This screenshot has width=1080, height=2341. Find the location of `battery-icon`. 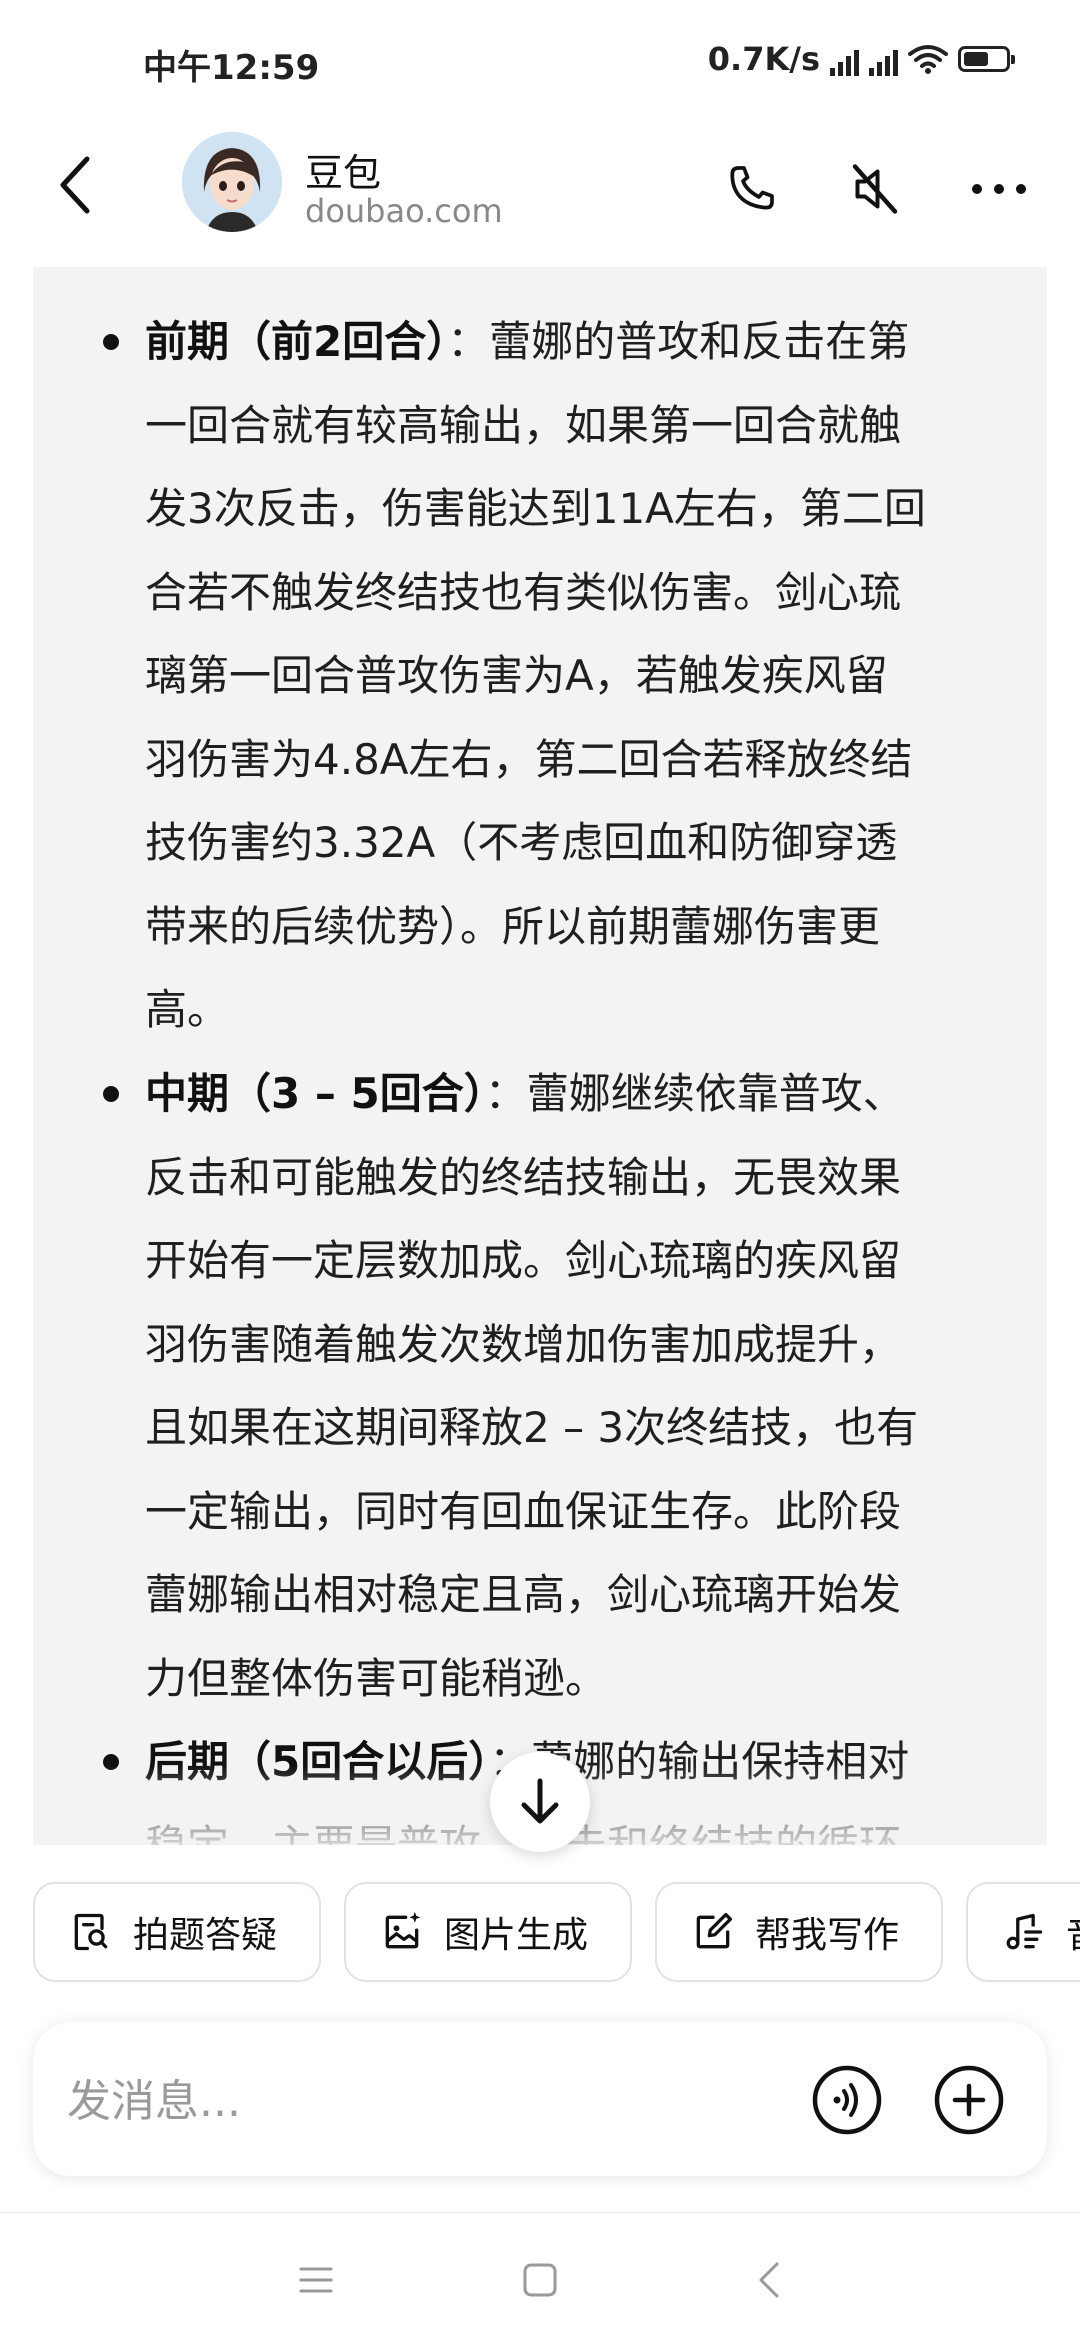

battery-icon is located at coordinates (986, 59).